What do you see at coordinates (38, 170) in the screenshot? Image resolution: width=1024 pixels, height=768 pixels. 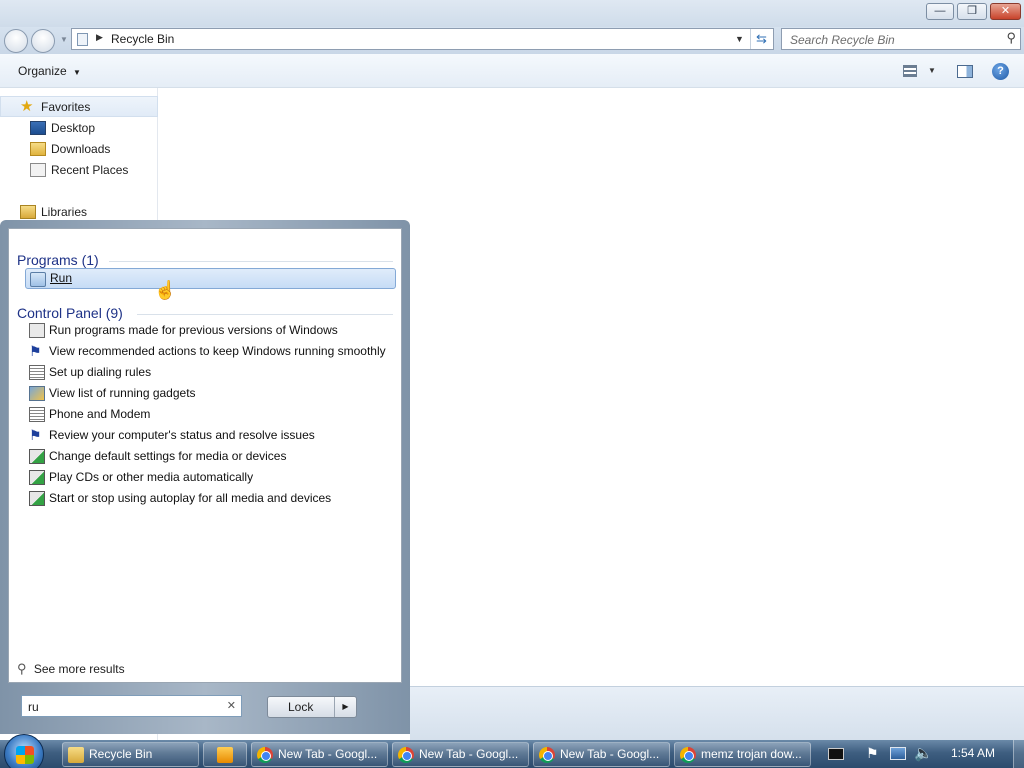 I see `recent-places-icon` at bounding box center [38, 170].